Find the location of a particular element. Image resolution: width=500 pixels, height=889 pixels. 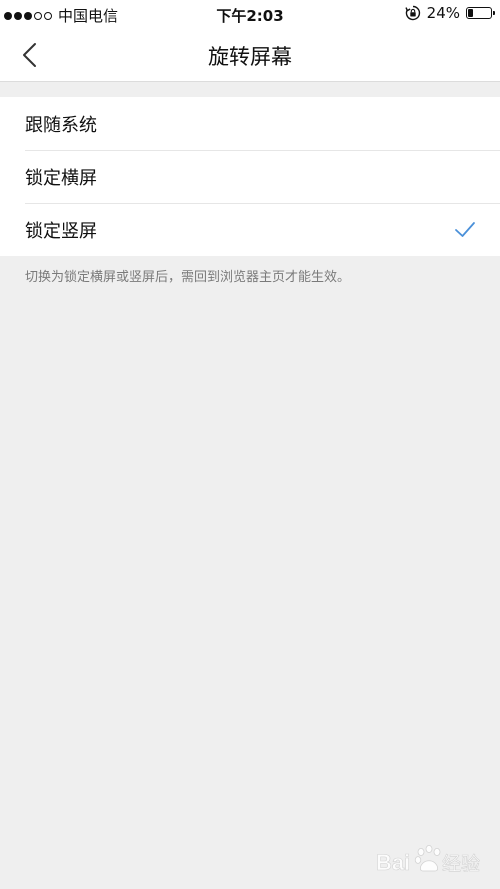

option-lock-portrait: 锁定竖屏 is located at coordinates (250, 229).